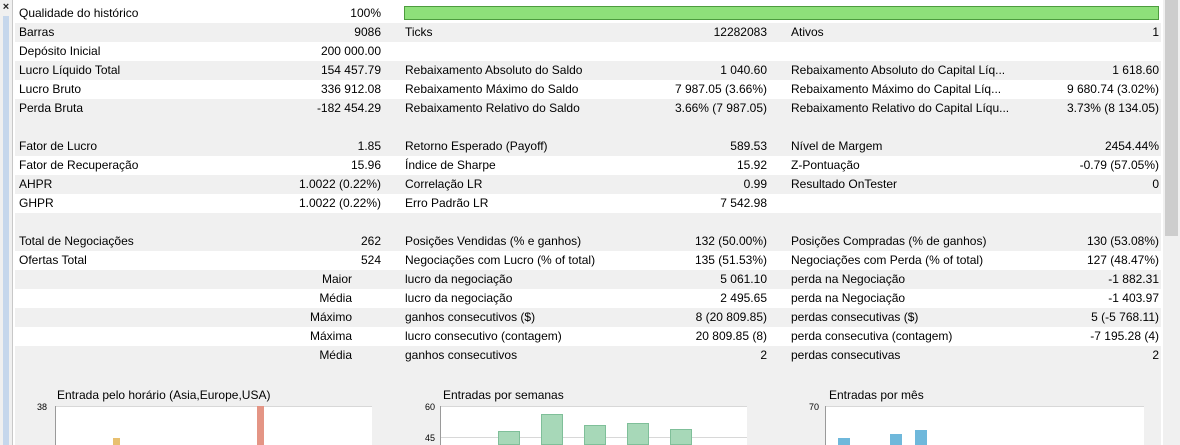 The height and width of the screenshot is (445, 1180). I want to click on metric-label: Ticks, so click(419, 32).